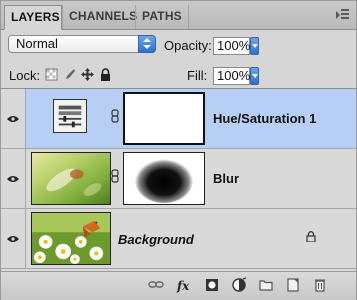 This screenshot has width=357, height=300. I want to click on panel-bottom-bar: fx, so click(178, 285).